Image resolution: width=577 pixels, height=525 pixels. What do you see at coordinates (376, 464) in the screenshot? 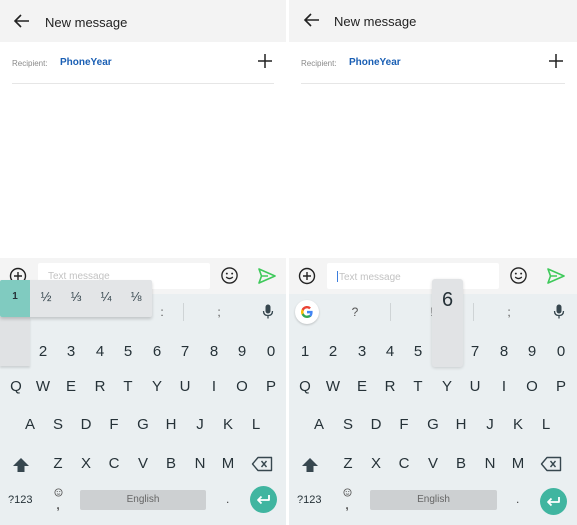
I see `key-x: X` at bounding box center [376, 464].